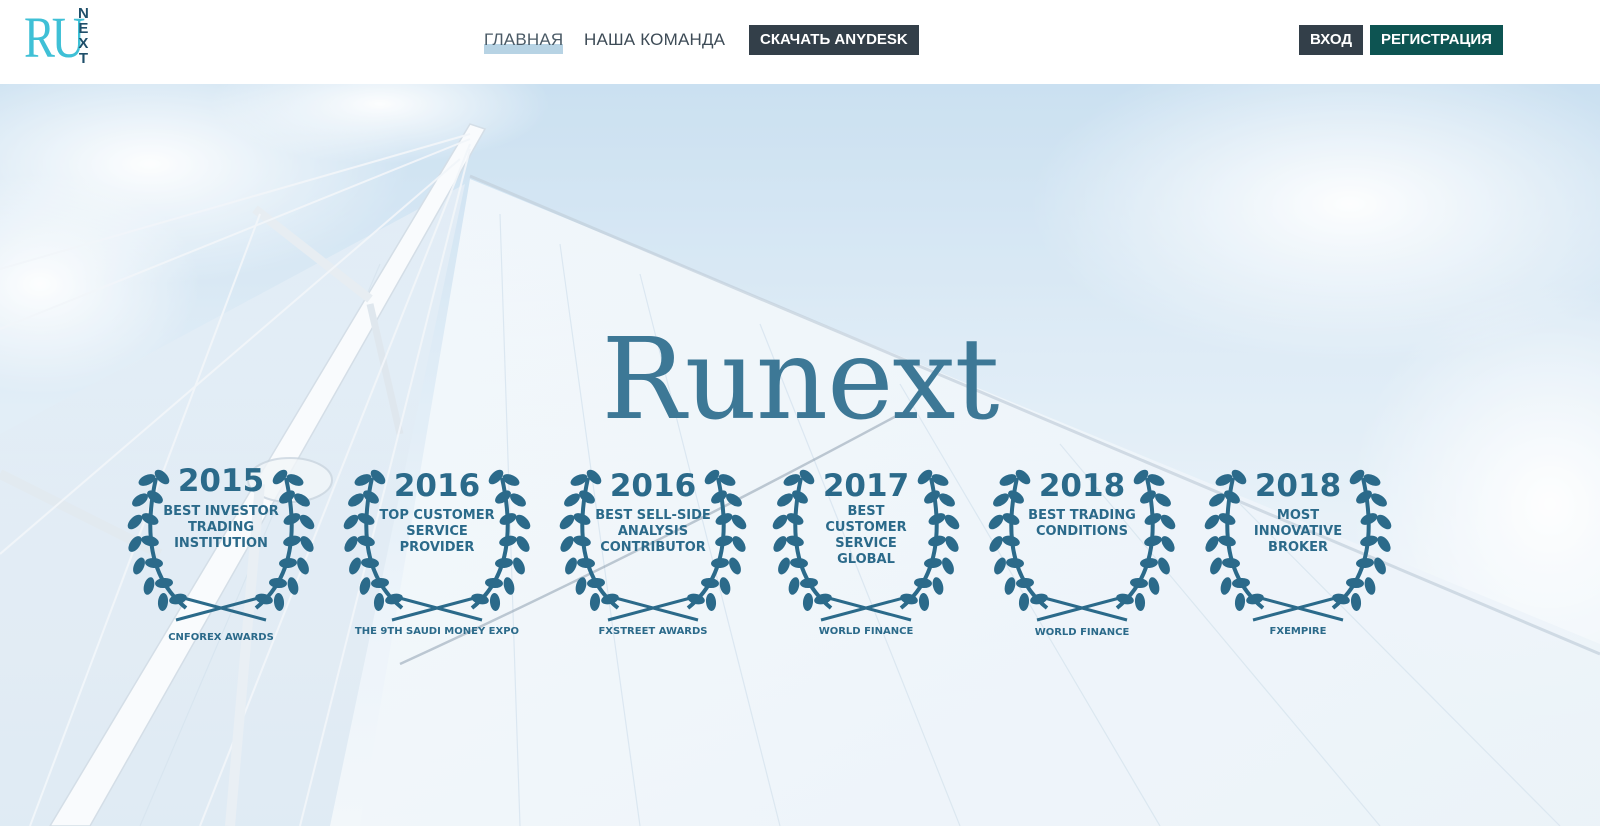  I want to click on award-title: BEST TRADING CONDITIONS, so click(1082, 523).